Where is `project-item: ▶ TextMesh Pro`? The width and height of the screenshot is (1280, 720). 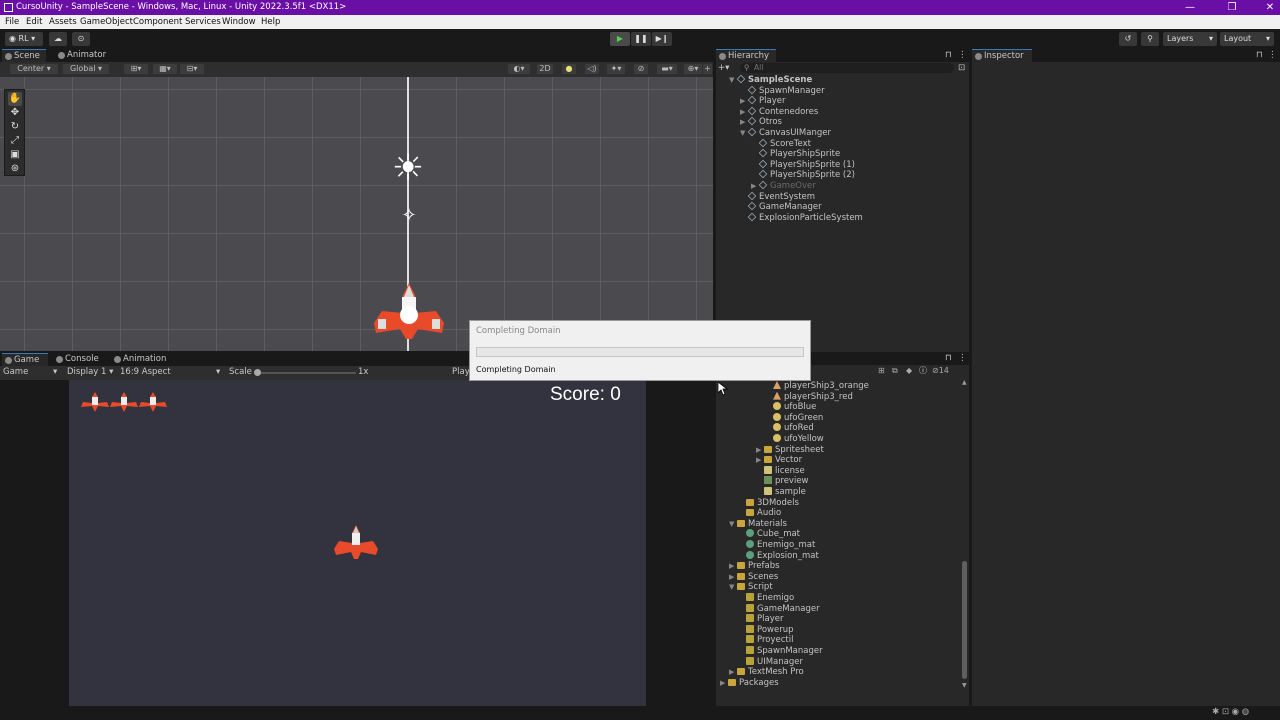 project-item: ▶ TextMesh Pro is located at coordinates (766, 672).